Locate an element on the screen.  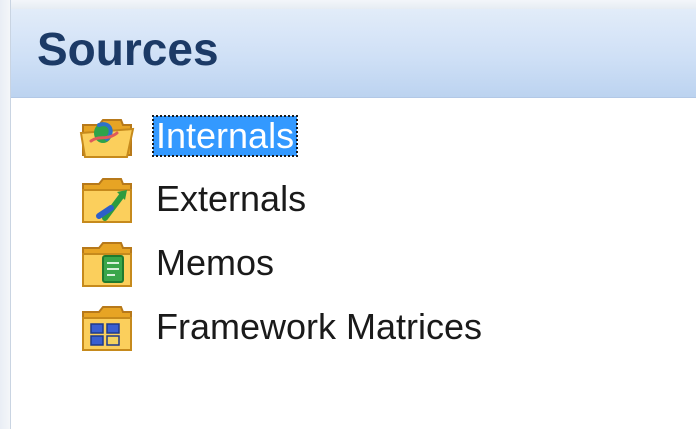
folder-internals-icon is located at coordinates (107, 137).